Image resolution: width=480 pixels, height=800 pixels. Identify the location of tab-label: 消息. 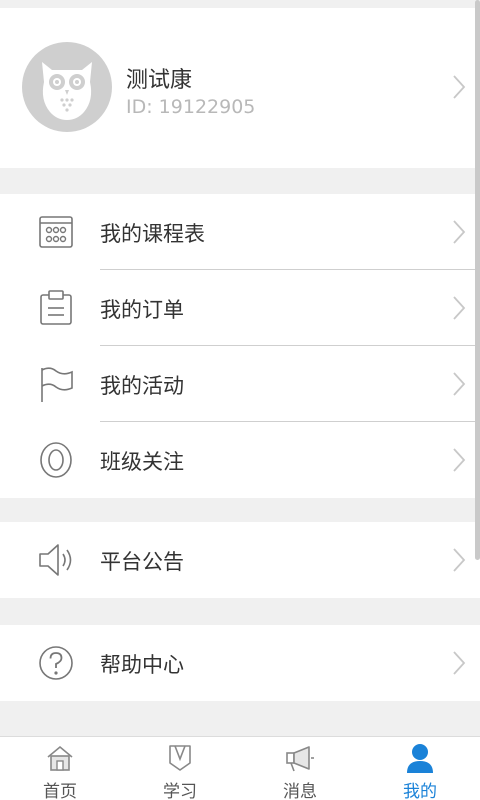
(300, 791).